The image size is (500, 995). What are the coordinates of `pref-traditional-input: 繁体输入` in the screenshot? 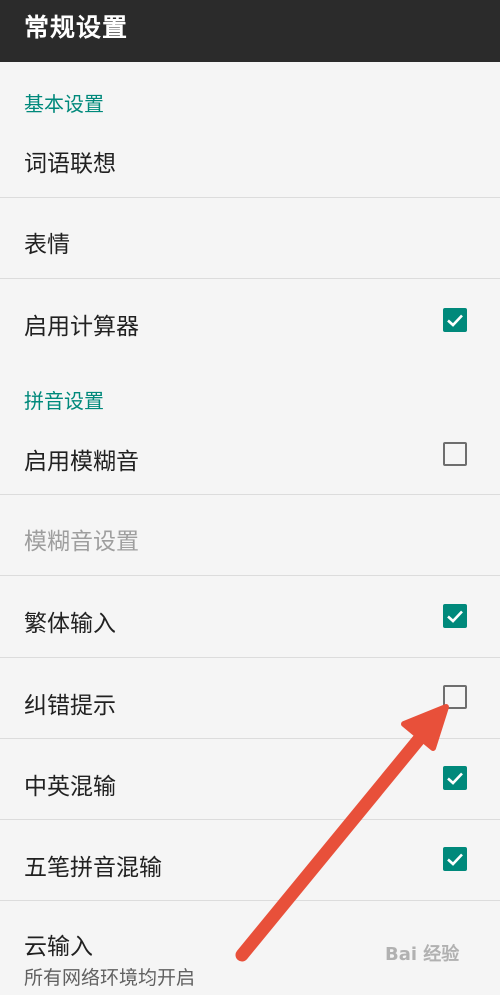 It's located at (250, 617).